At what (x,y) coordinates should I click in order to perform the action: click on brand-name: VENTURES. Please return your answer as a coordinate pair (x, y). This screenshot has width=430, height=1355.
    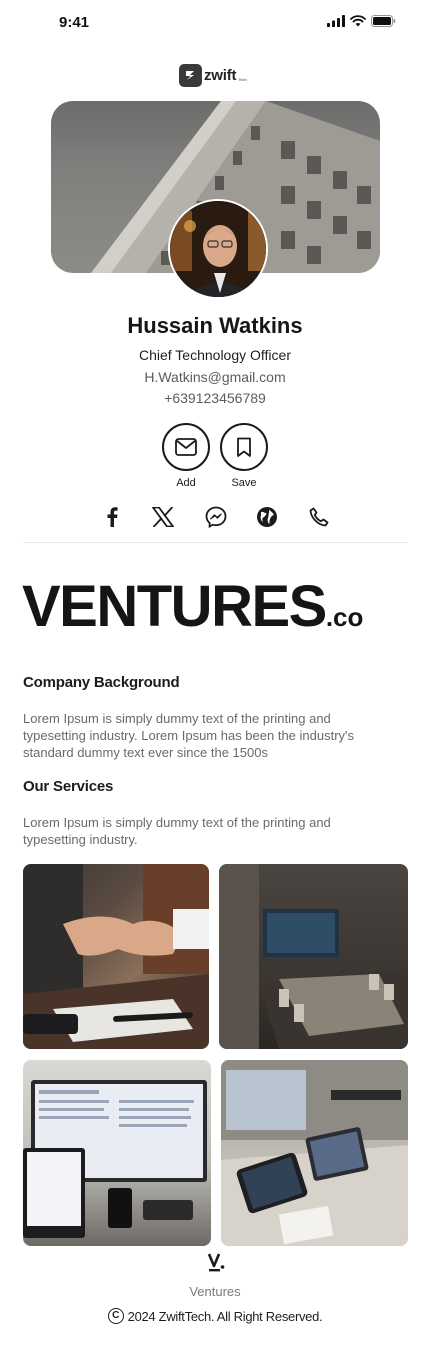
    Looking at the image, I should click on (174, 606).